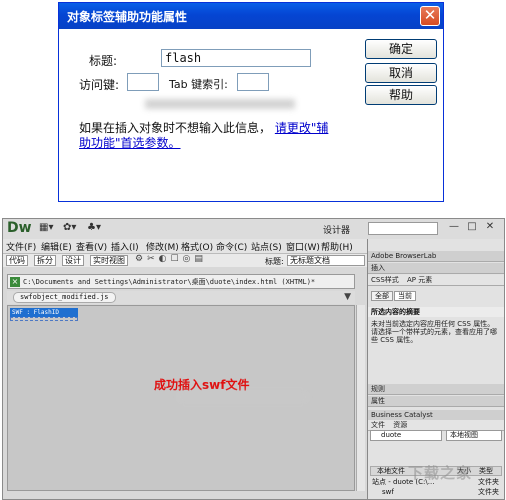 This screenshot has width=506, height=500. I want to click on tab-files: 文件, so click(378, 425).